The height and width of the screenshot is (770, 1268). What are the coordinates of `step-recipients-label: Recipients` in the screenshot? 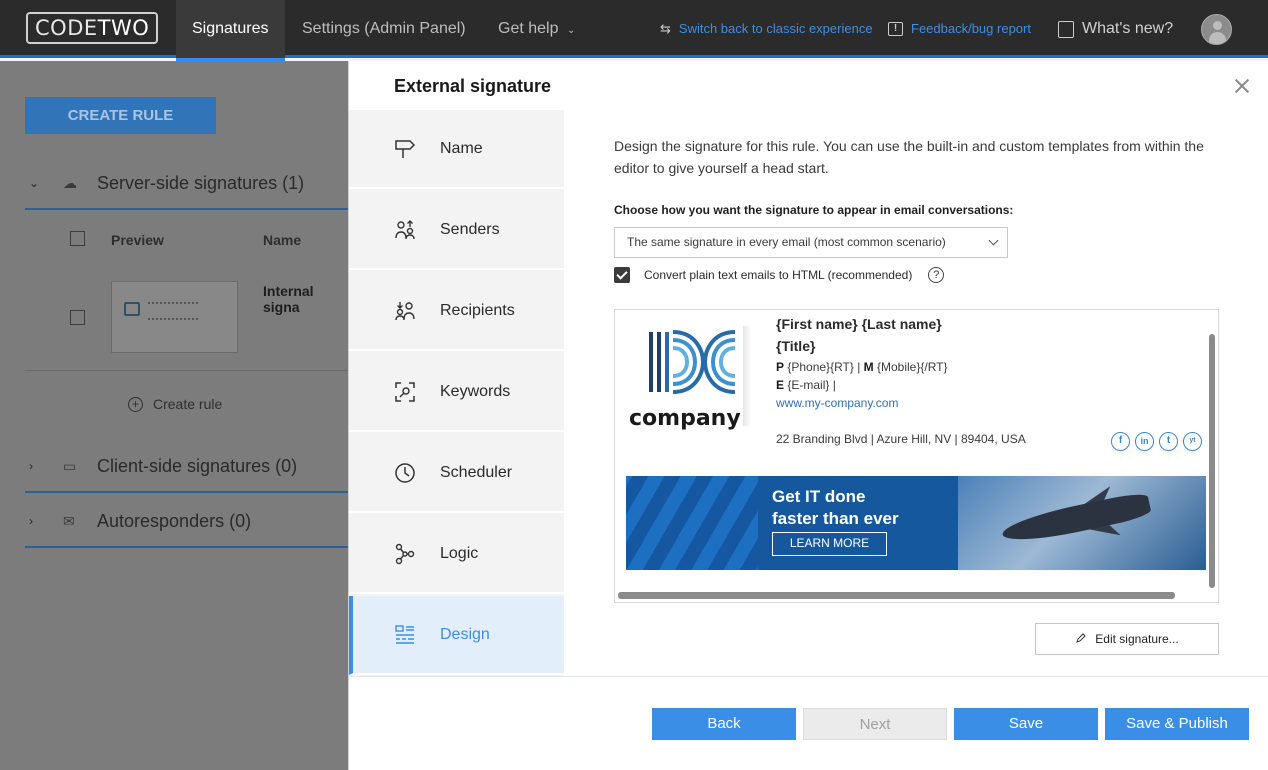 It's located at (477, 310).